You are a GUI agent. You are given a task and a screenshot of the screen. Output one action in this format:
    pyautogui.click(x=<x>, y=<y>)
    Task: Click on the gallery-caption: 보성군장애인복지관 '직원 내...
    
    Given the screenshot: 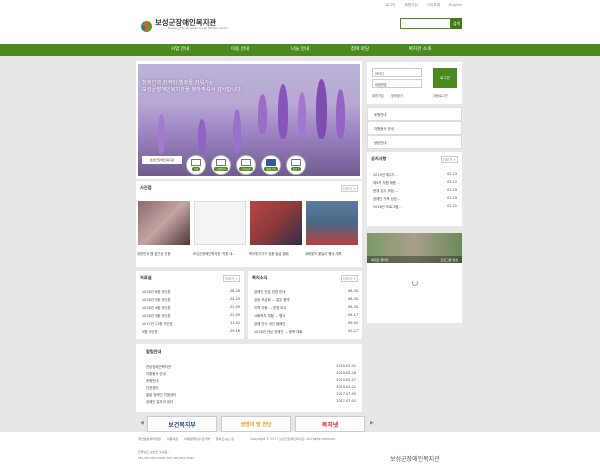 What is the action you would take?
    pyautogui.click(x=220, y=253)
    